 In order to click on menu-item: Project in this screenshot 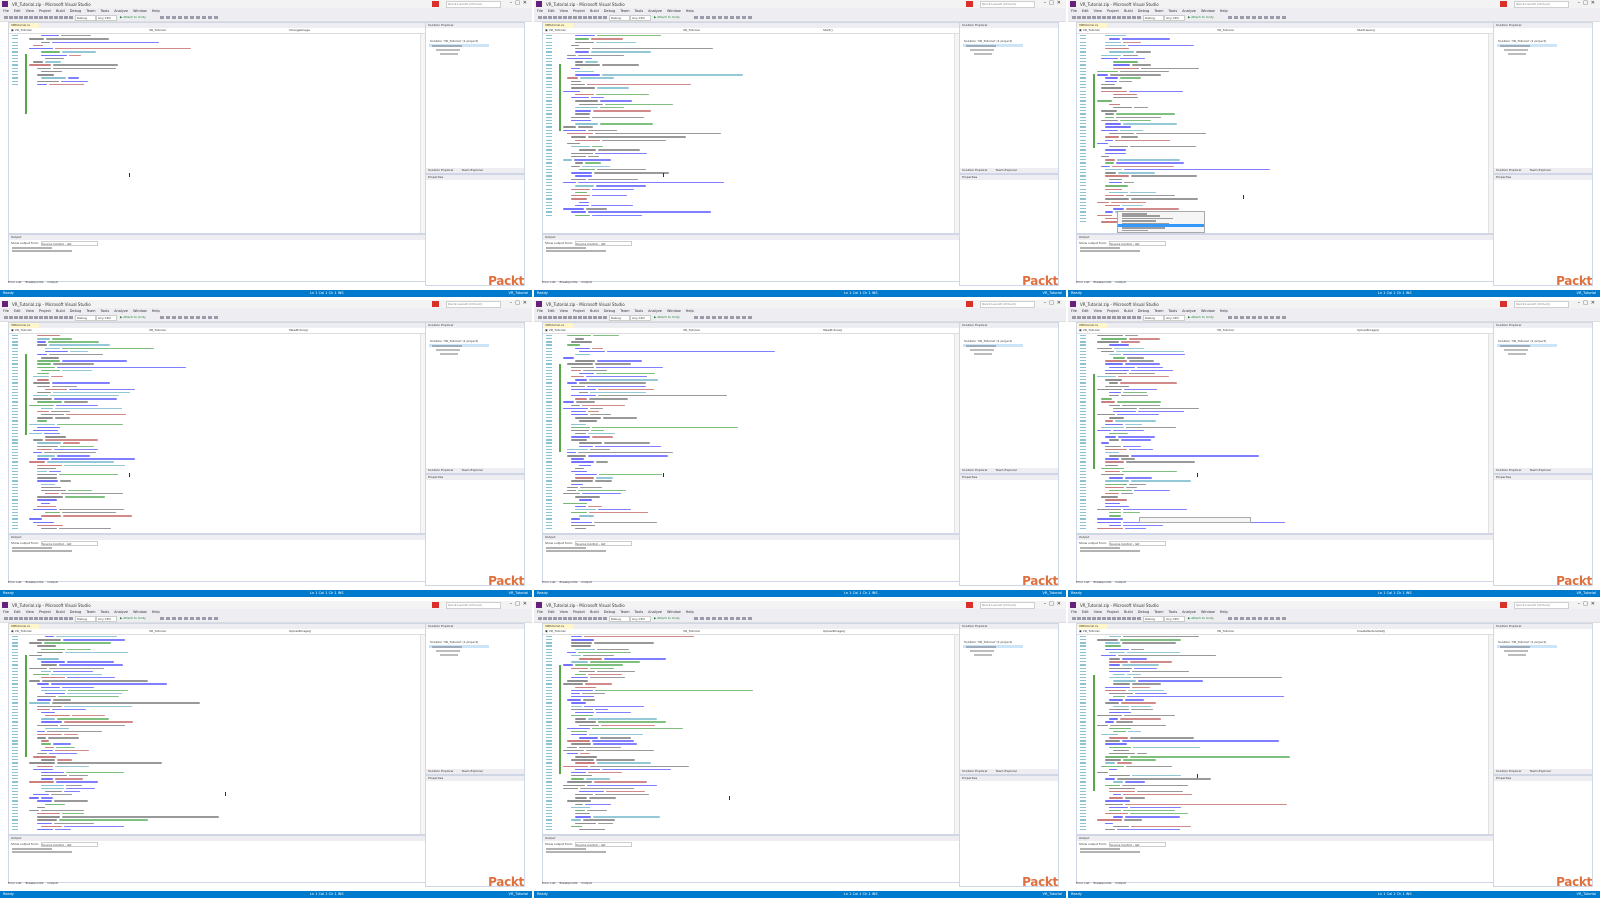, I will do `click(1113, 11)`.